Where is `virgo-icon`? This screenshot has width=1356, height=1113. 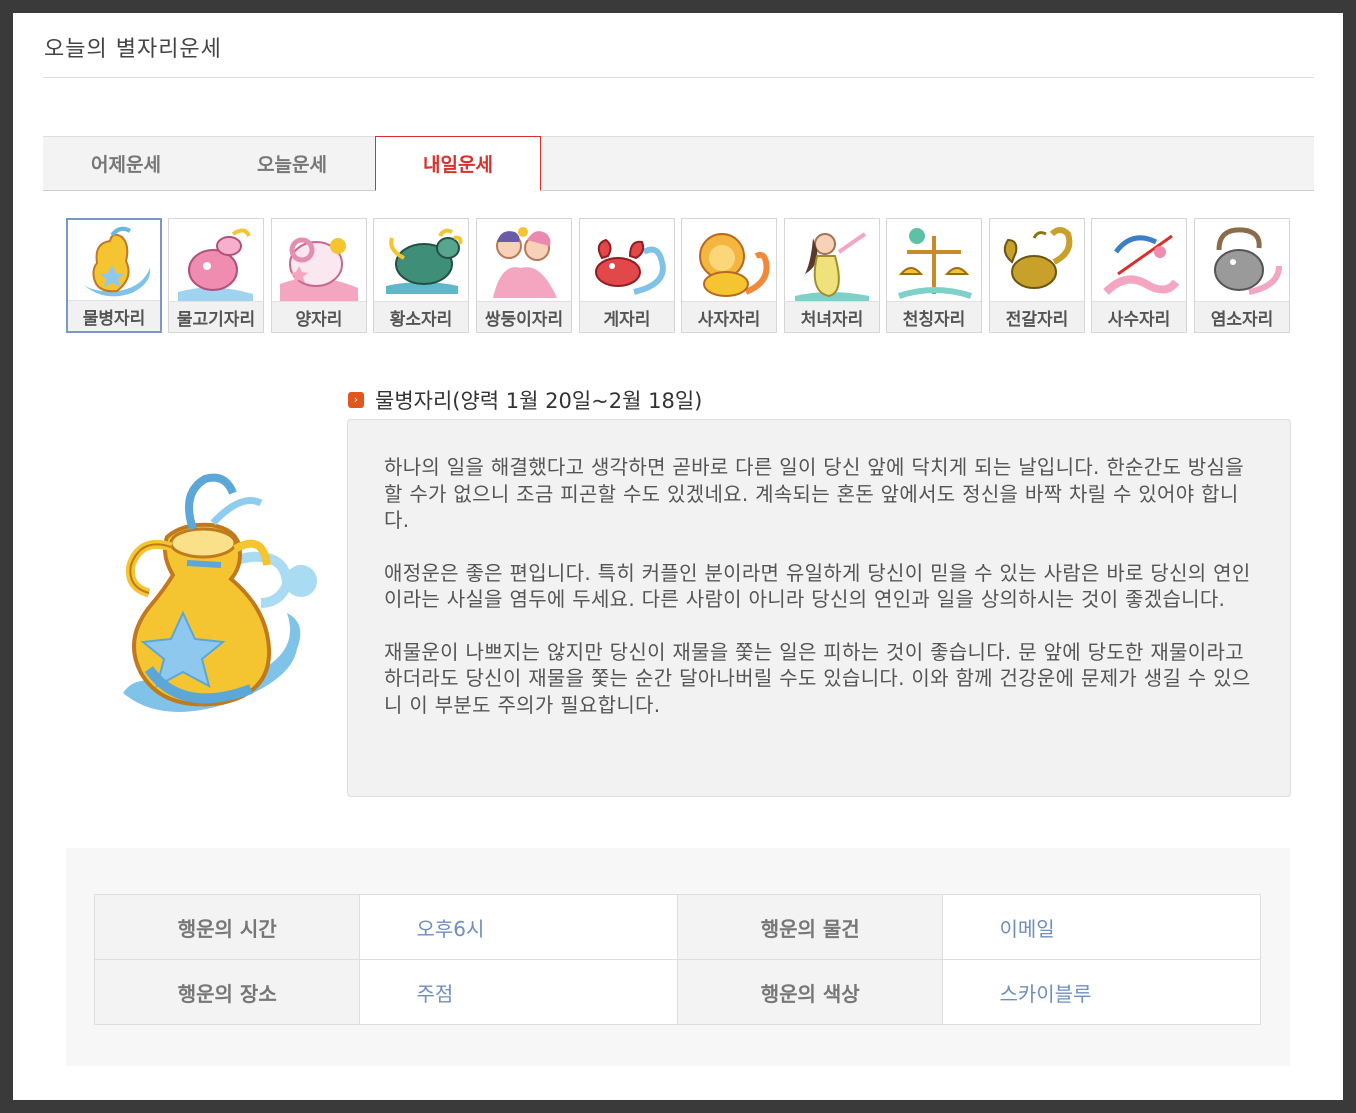
virgo-icon is located at coordinates (832, 267).